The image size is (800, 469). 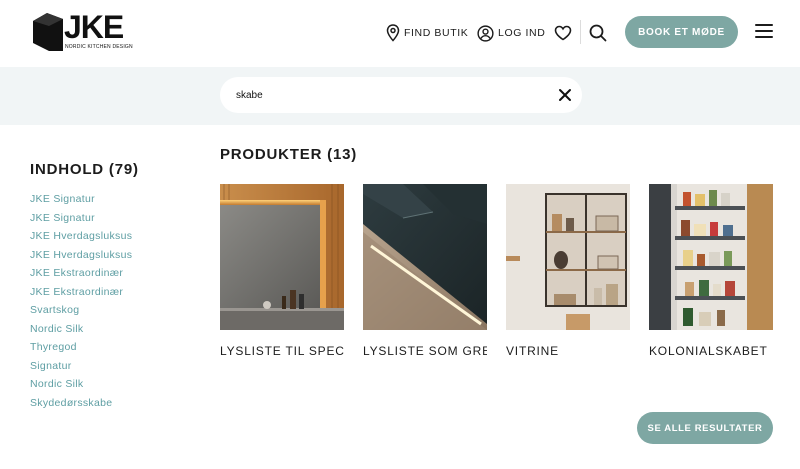 What do you see at coordinates (289, 154) in the screenshot?
I see `products-results-title: PRODUKTER (13)` at bounding box center [289, 154].